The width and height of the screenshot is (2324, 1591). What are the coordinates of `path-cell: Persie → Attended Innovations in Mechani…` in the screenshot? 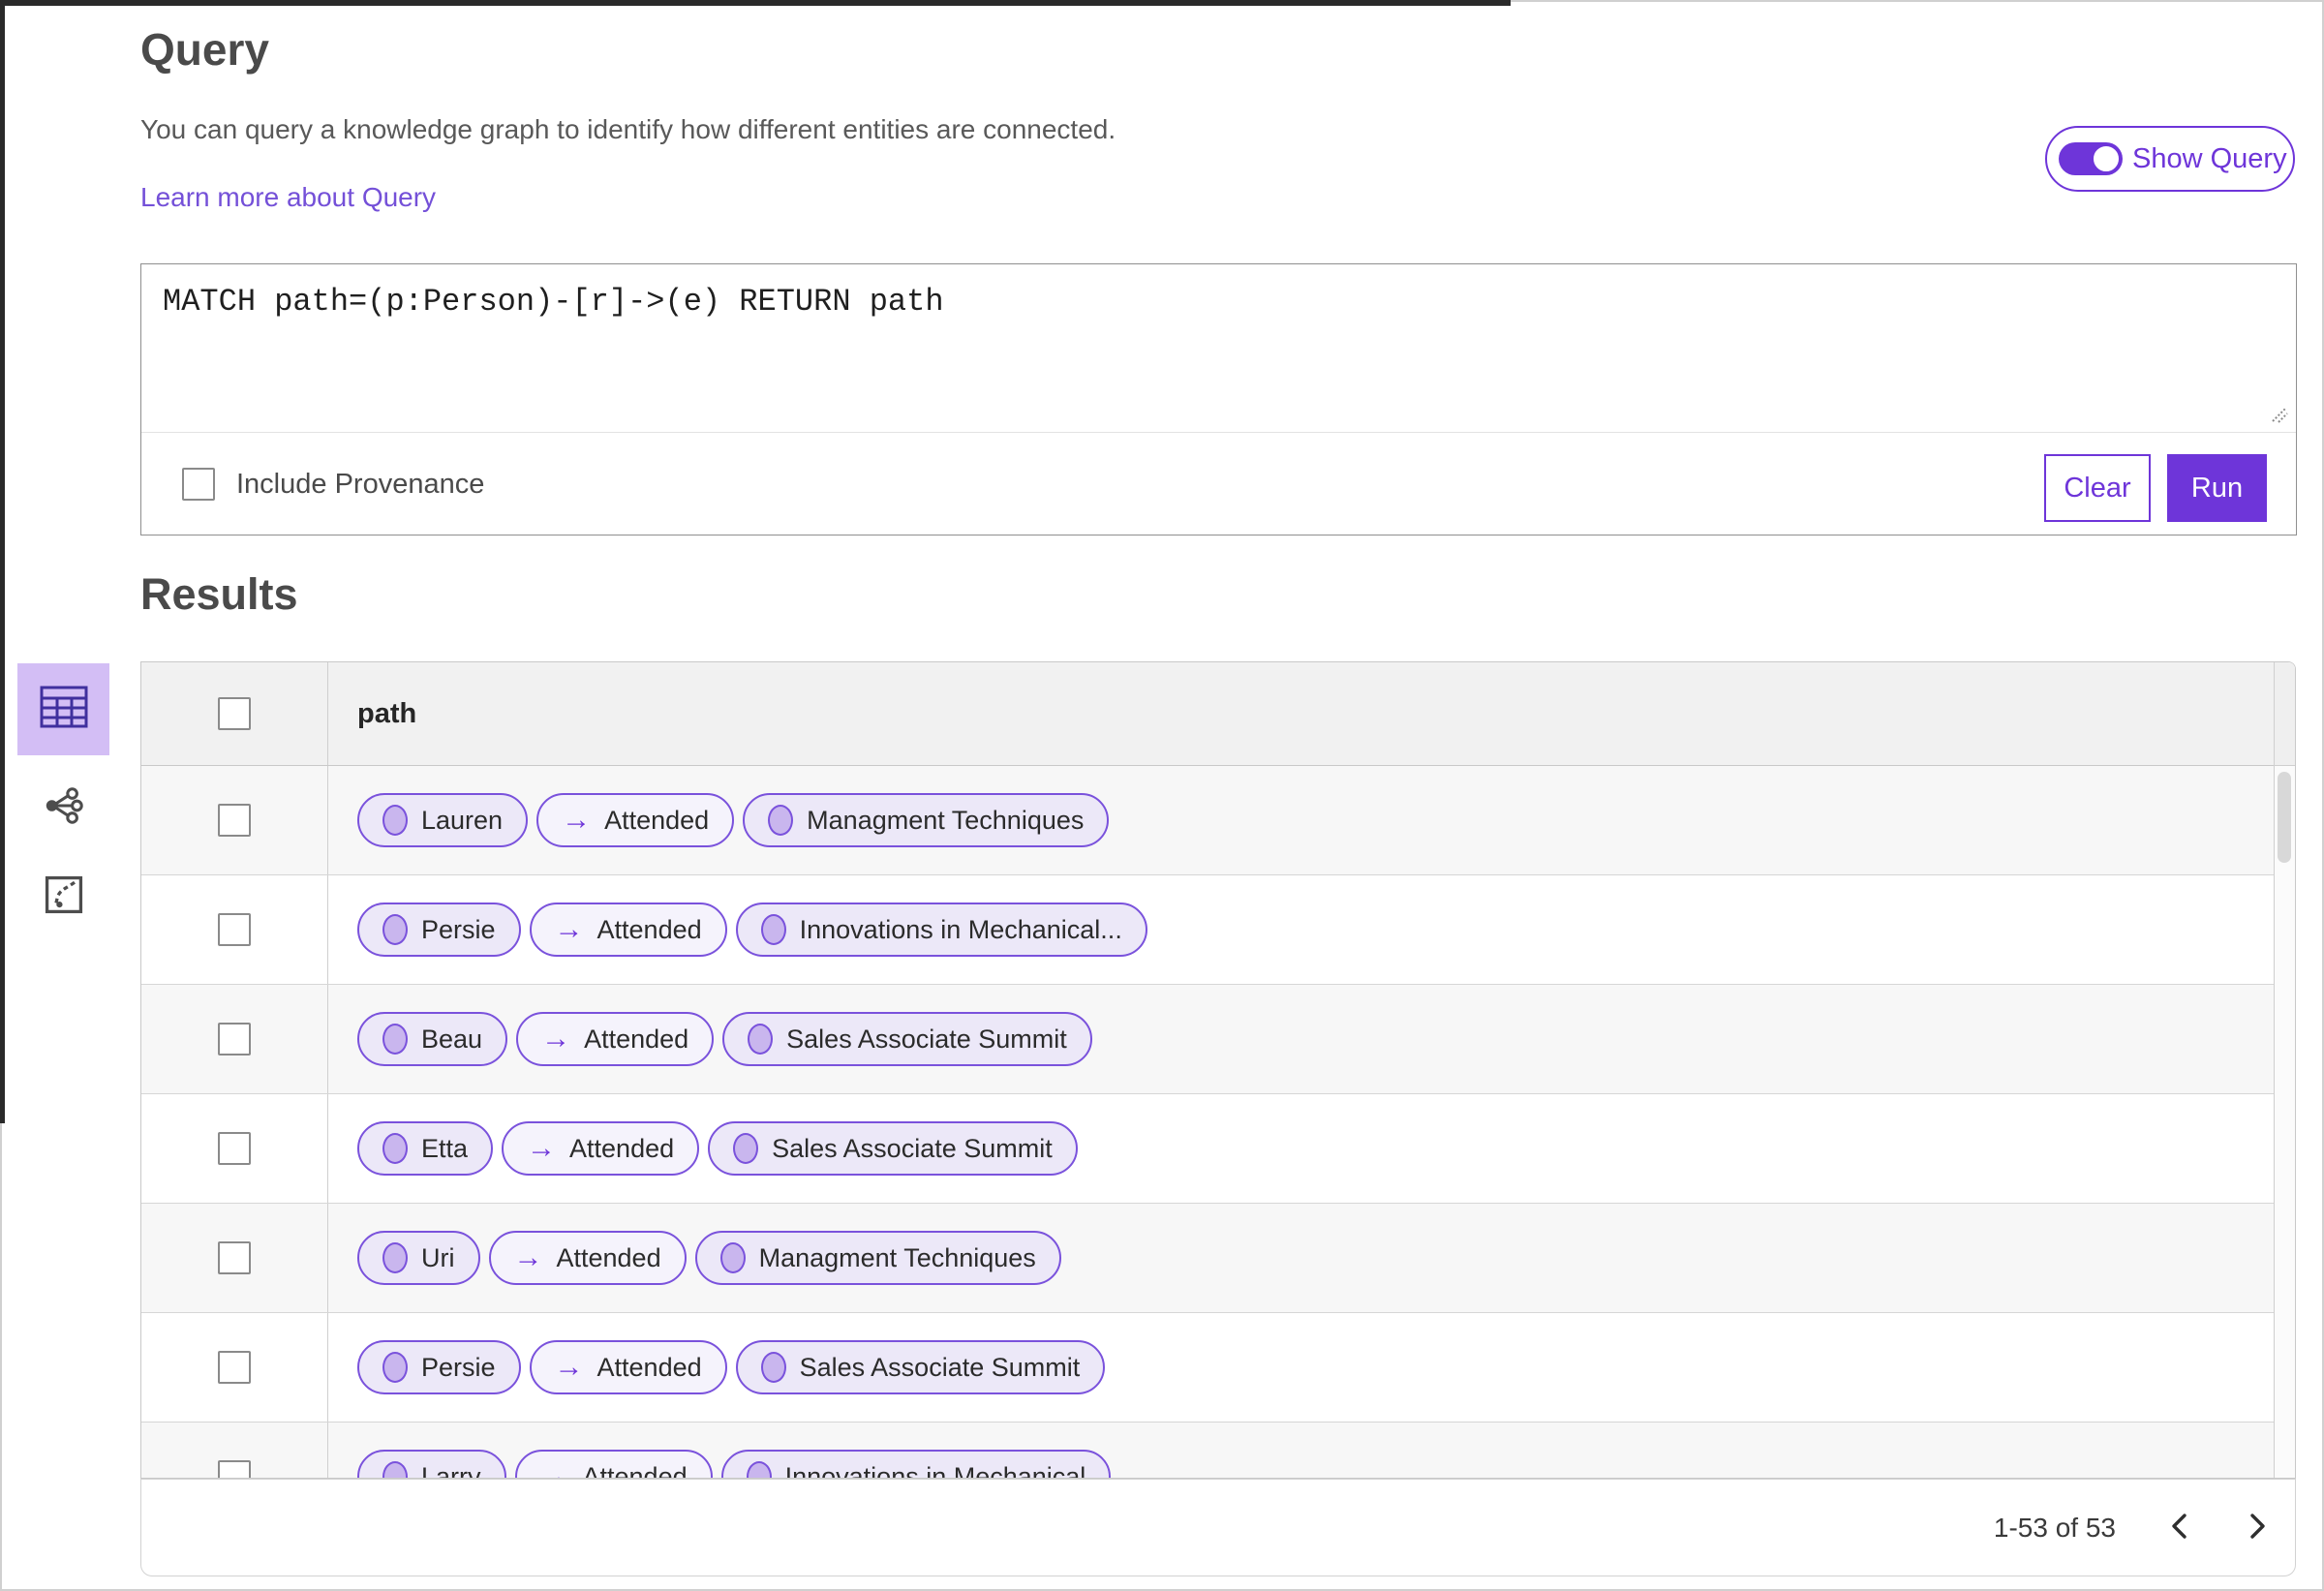 It's located at (752, 930).